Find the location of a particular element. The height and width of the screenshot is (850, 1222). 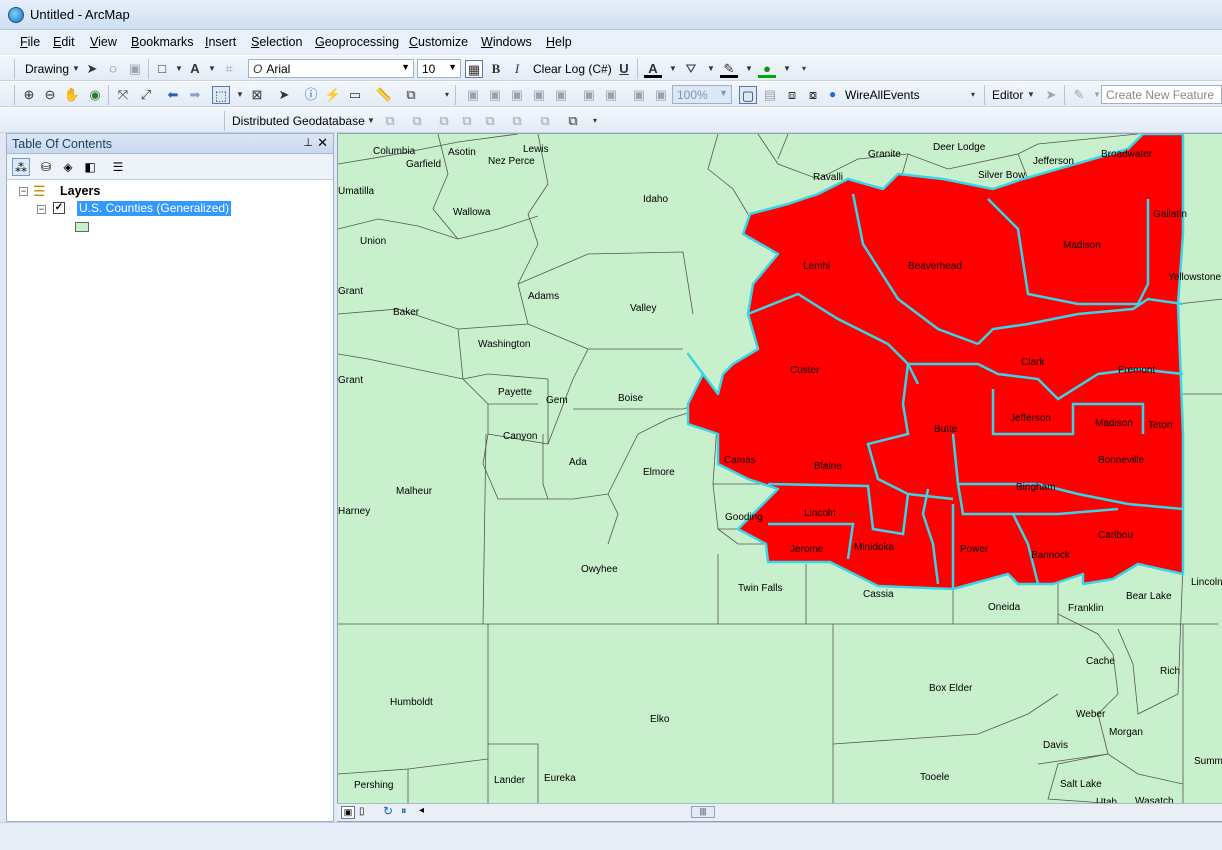

fixed-zoom-in-icon: ⤧ is located at coordinates (123, 95).